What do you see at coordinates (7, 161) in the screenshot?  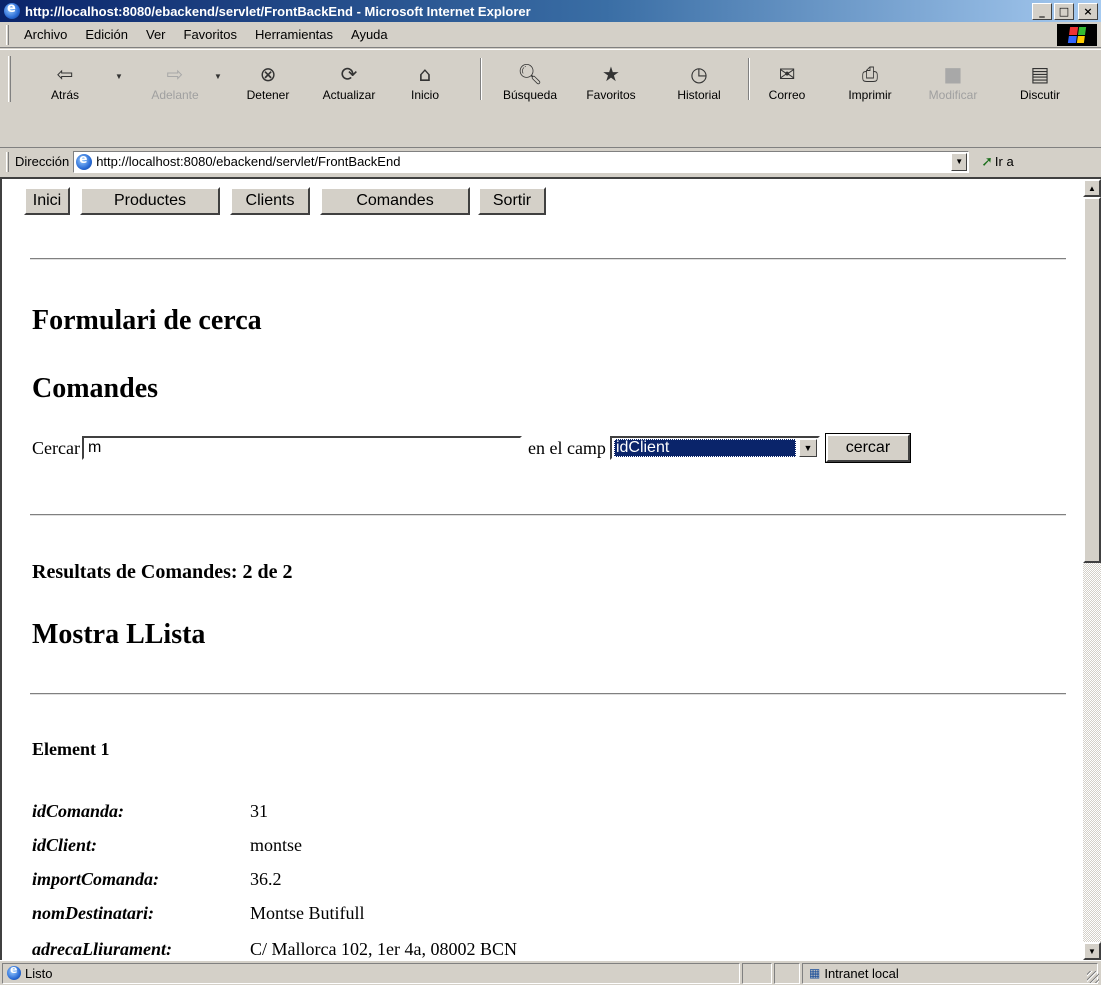 I see `address-bar-grip` at bounding box center [7, 161].